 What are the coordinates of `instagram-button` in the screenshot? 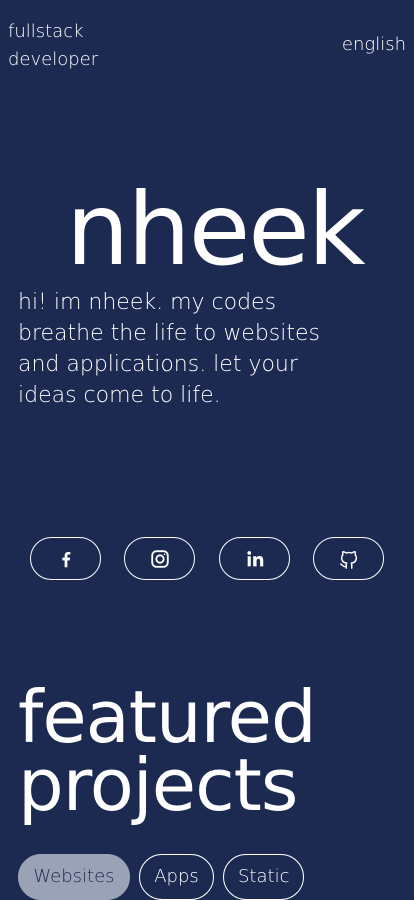 It's located at (159, 558).